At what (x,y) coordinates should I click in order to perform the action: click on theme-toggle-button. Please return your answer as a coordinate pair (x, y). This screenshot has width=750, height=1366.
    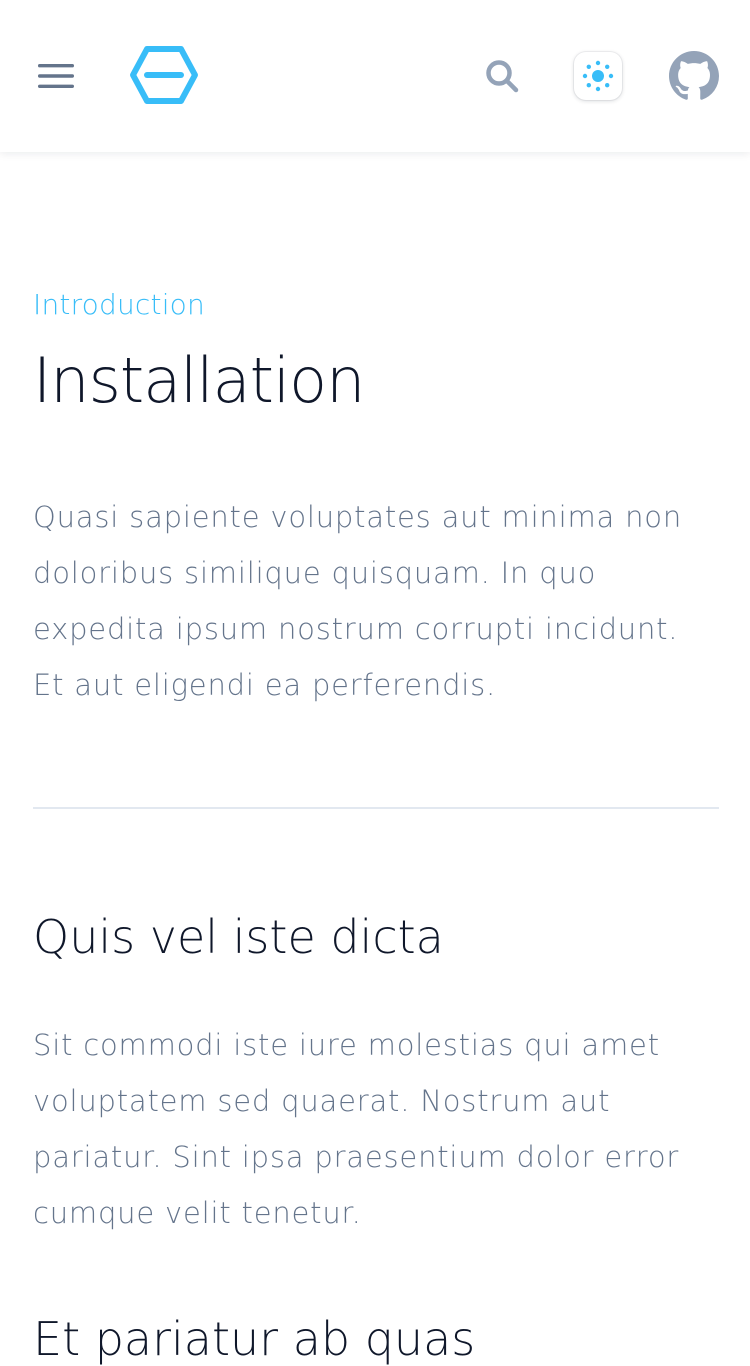
    Looking at the image, I should click on (598, 76).